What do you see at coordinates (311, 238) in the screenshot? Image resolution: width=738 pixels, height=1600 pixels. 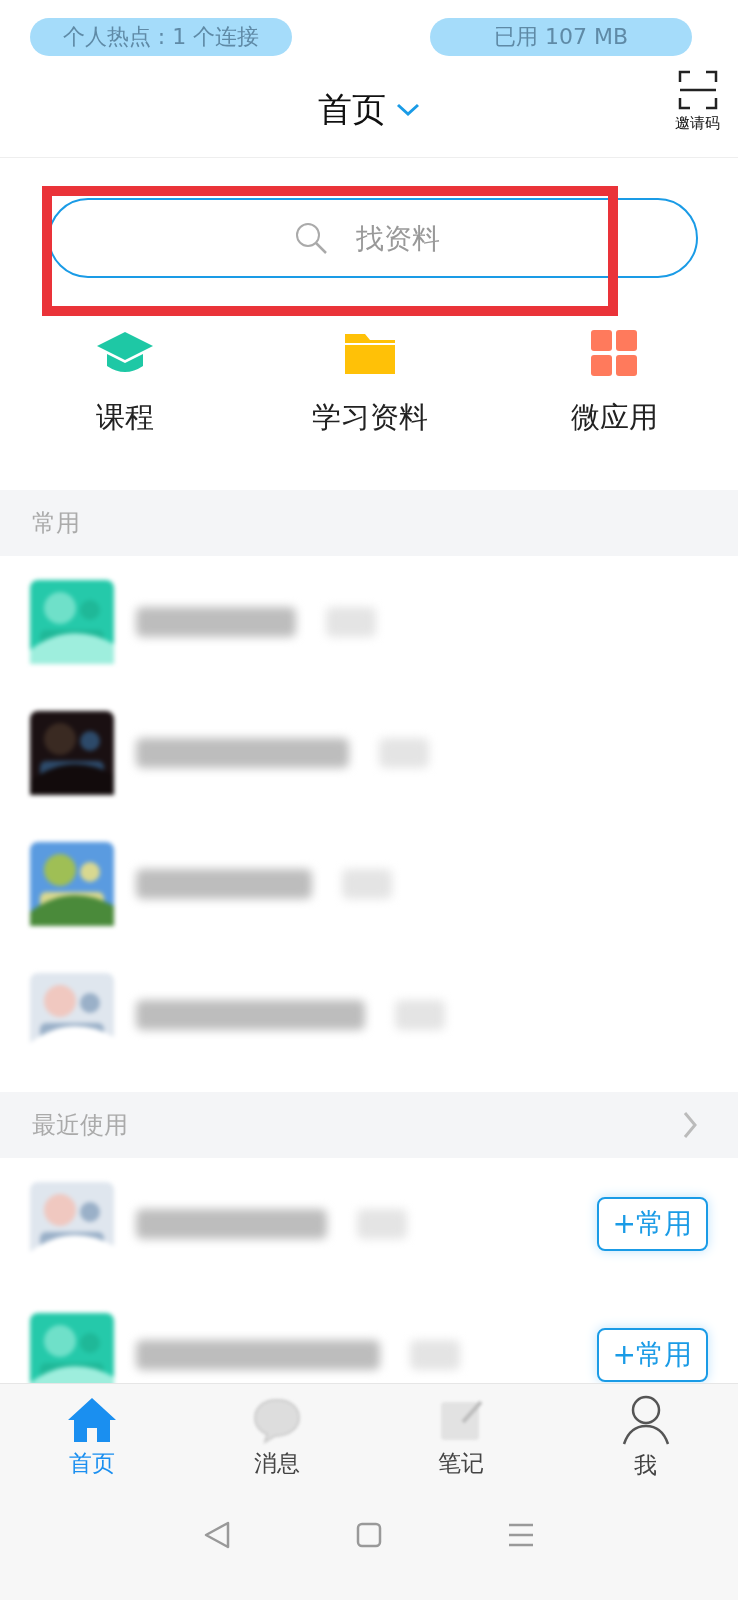 I see `search-icon` at bounding box center [311, 238].